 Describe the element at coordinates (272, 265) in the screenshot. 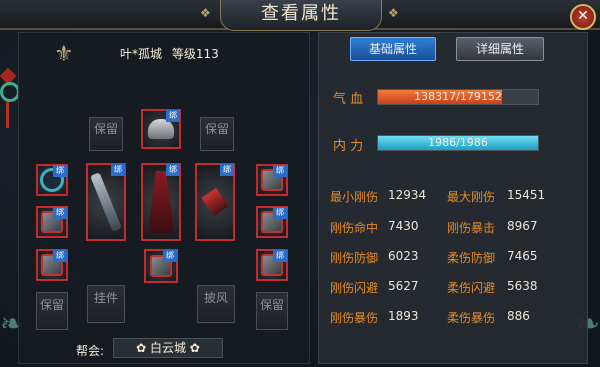

I see `ring-right-slot: 绑` at that location.